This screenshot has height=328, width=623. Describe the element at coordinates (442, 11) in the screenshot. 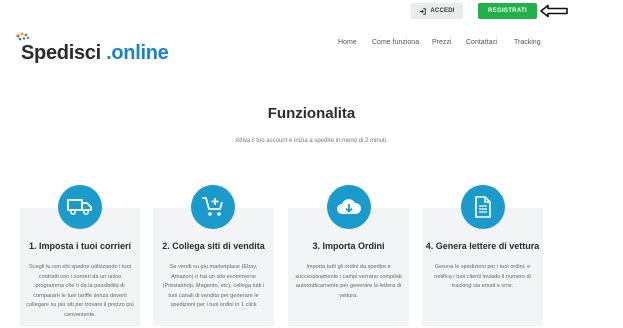

I see `login-button-label: ACCEDI` at that location.